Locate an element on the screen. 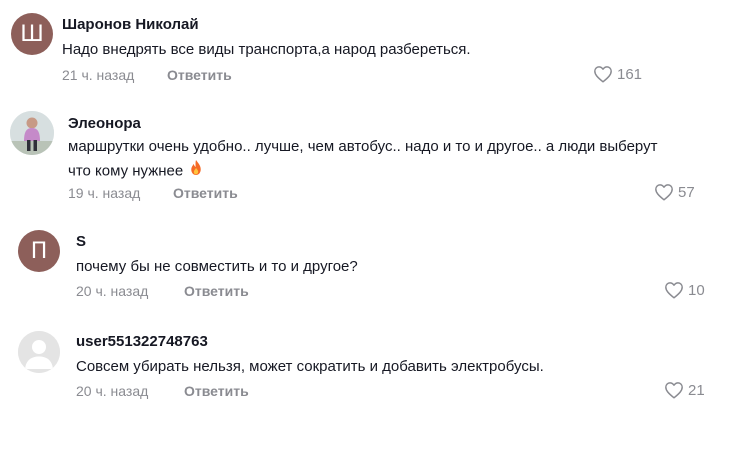 Image resolution: width=732 pixels, height=460 pixels. comment-text: почему бы не совместить и то и другое? is located at coordinates (217, 266).